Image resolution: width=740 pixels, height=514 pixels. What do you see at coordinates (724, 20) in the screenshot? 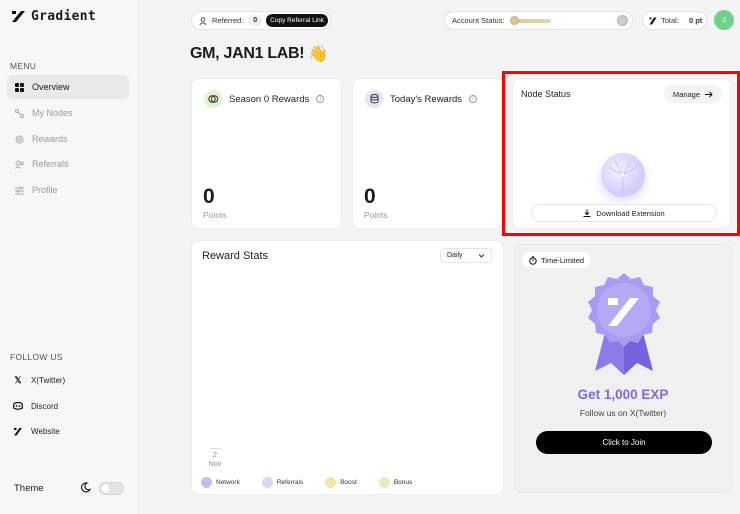
I see `avatar: J` at bounding box center [724, 20].